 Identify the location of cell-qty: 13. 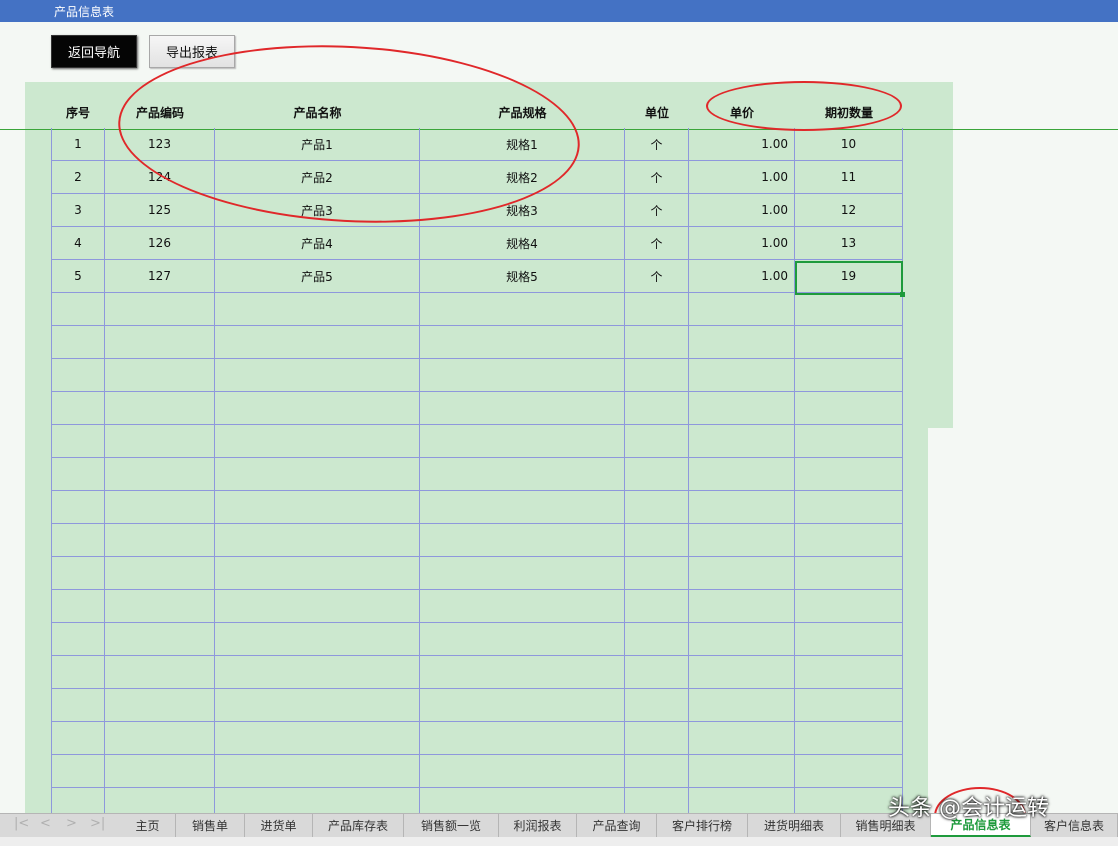
(849, 243).